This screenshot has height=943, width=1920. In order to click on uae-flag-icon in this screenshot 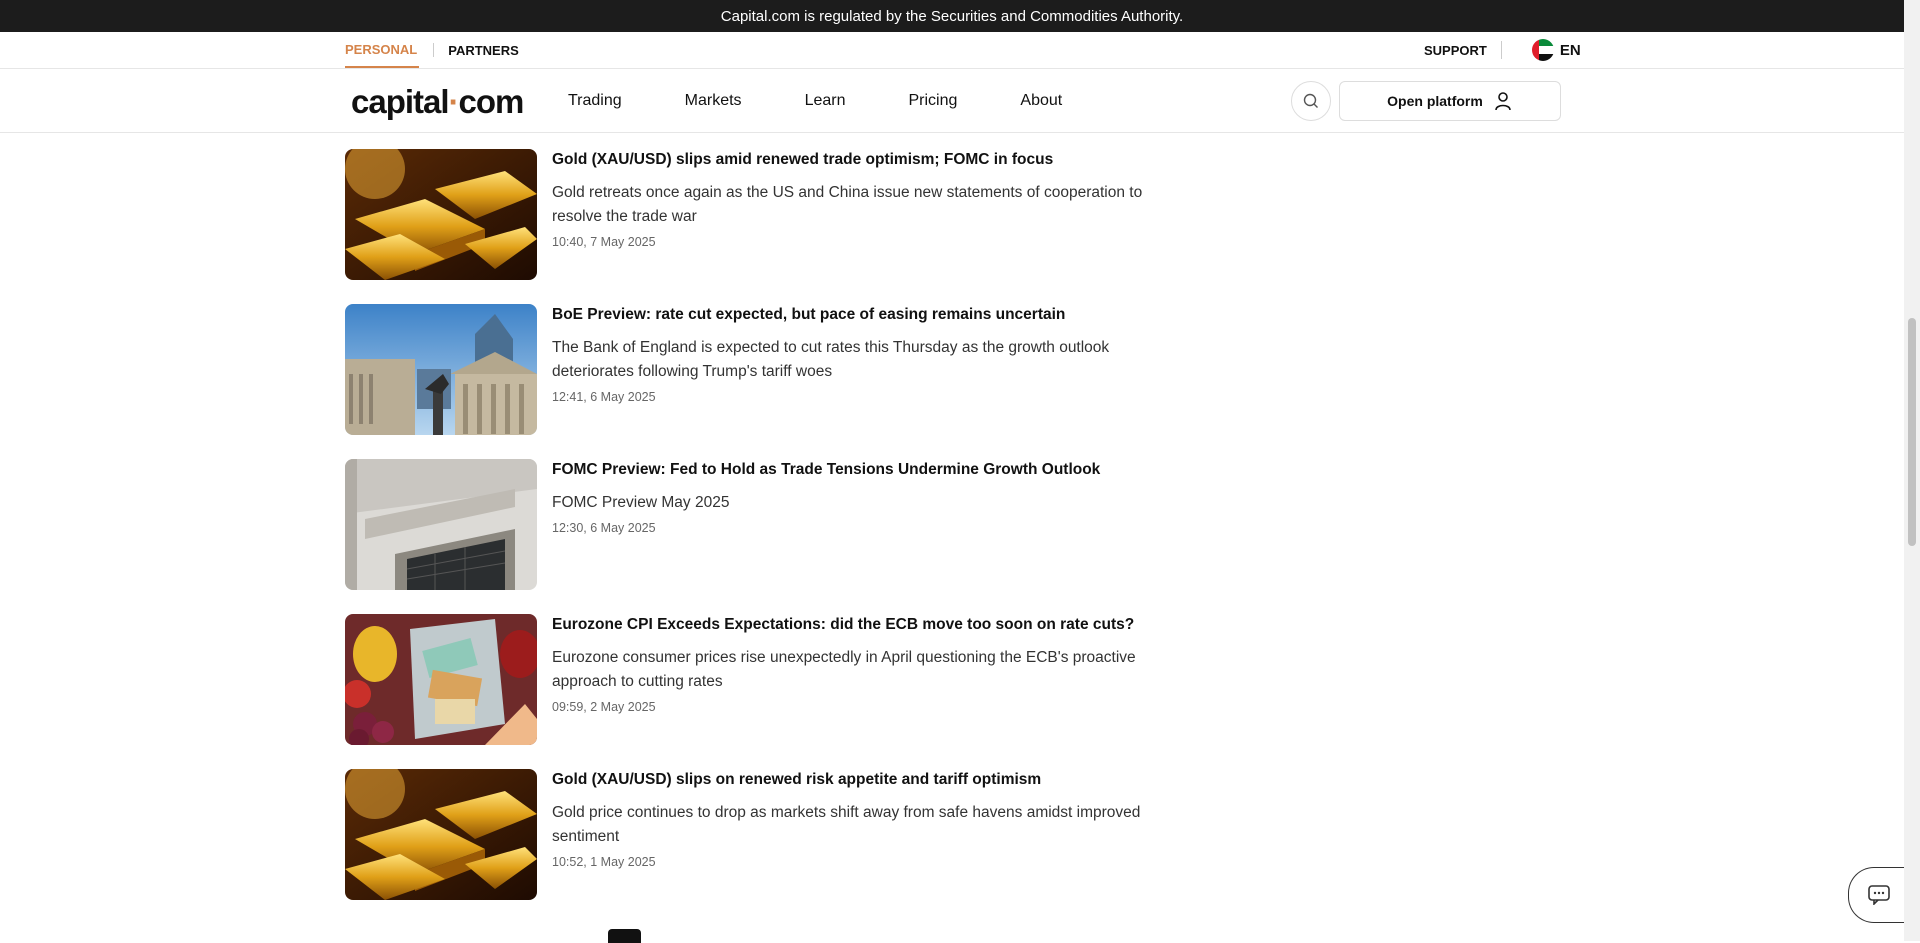, I will do `click(1542, 50)`.